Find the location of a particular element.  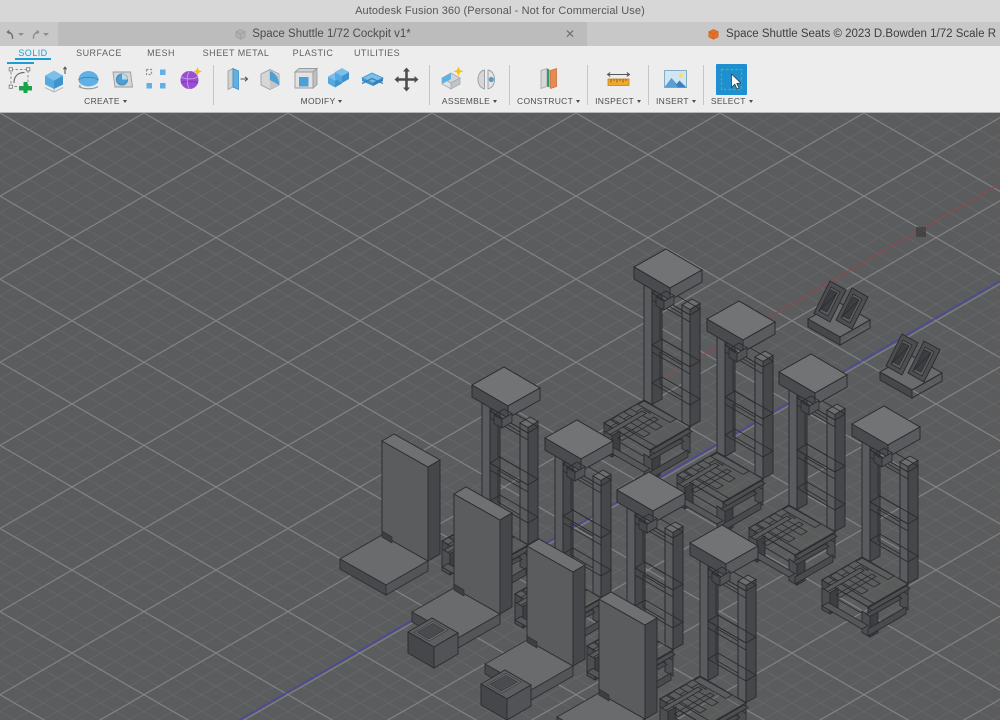

ribbon-tab-solid: SOLID is located at coordinates (33, 52).